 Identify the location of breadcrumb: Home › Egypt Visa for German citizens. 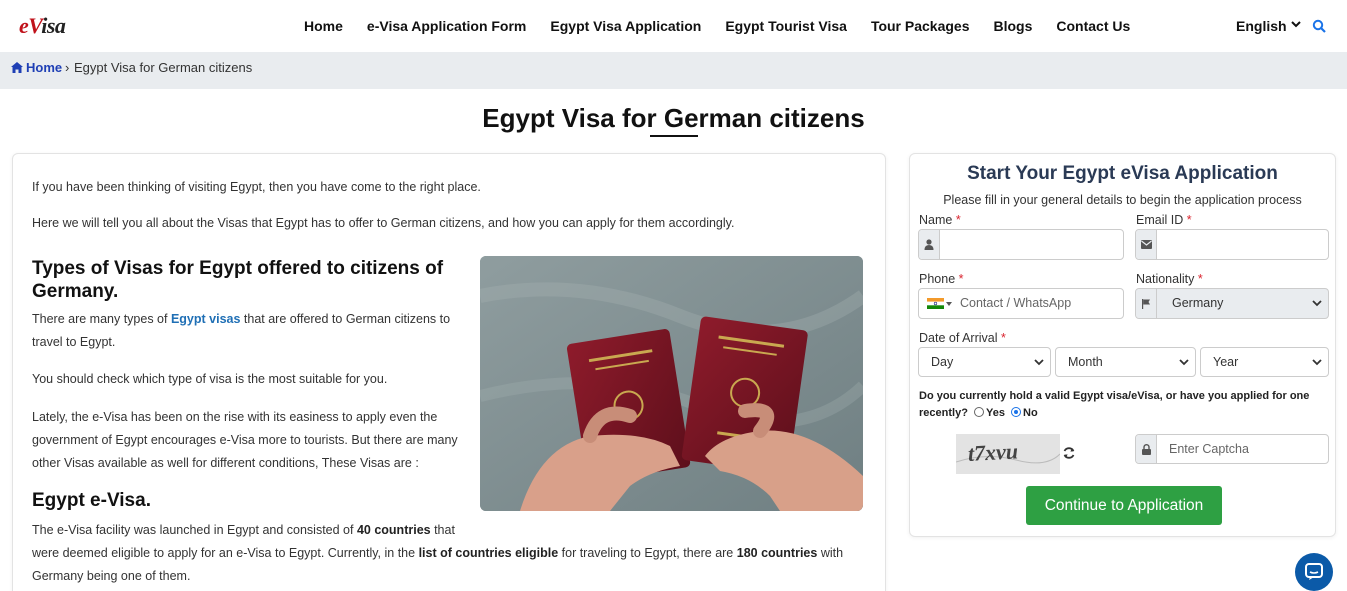
(673, 70).